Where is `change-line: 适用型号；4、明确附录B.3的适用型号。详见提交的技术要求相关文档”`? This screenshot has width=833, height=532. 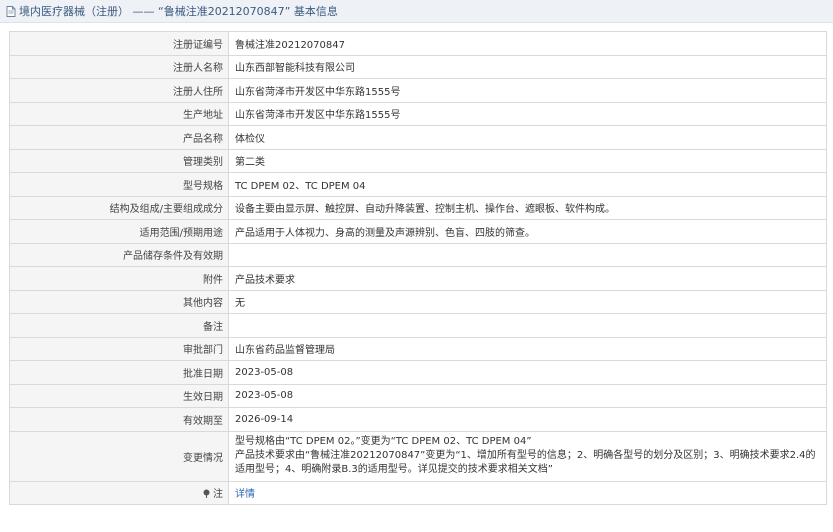 change-line: 适用型号；4、明确附录B.3的适用型号。详见提交的技术要求相关文档” is located at coordinates (394, 469).